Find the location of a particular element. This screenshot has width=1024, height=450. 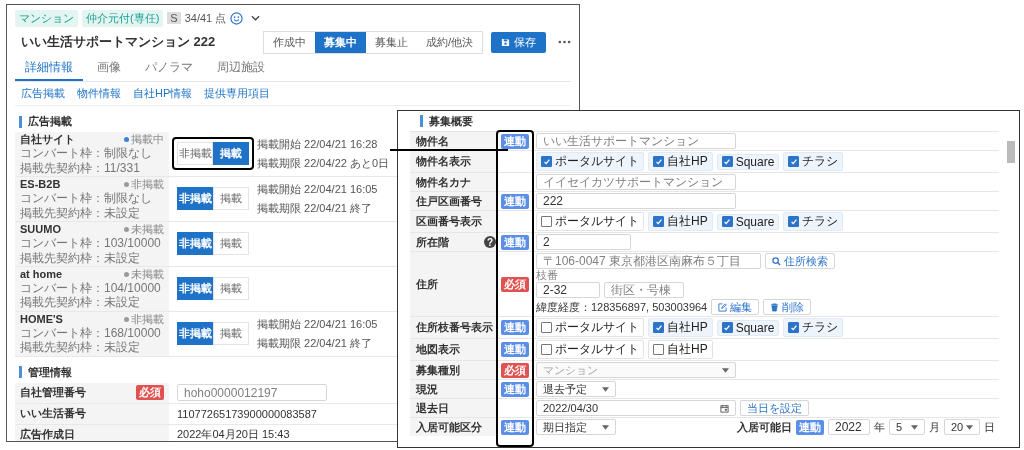

unit-label: 月 is located at coordinates (934, 427).